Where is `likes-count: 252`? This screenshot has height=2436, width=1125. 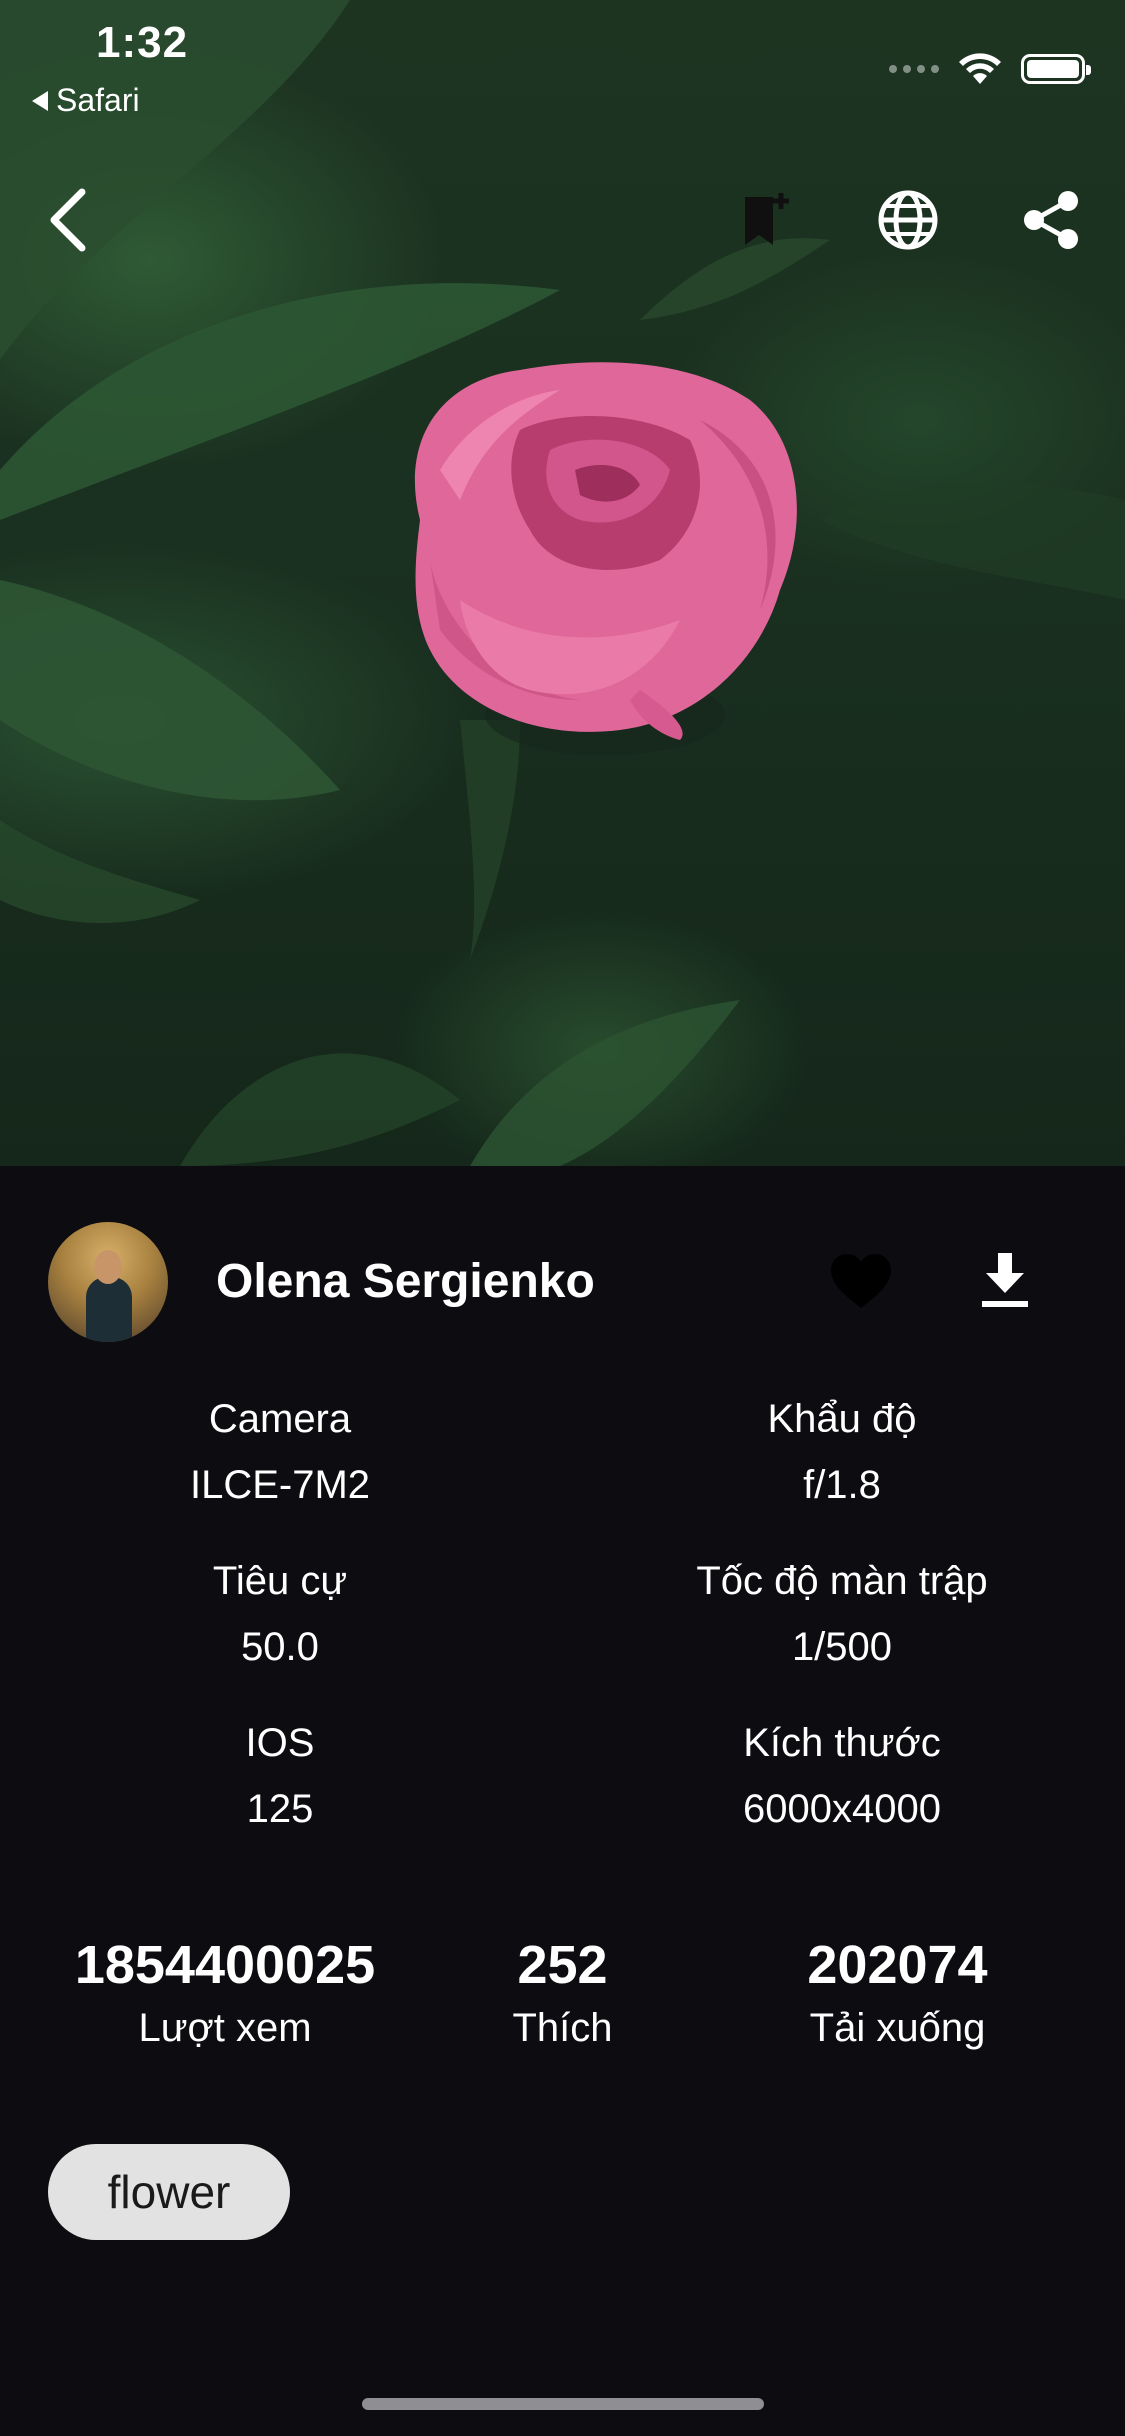 likes-count: 252 is located at coordinates (562, 1965).